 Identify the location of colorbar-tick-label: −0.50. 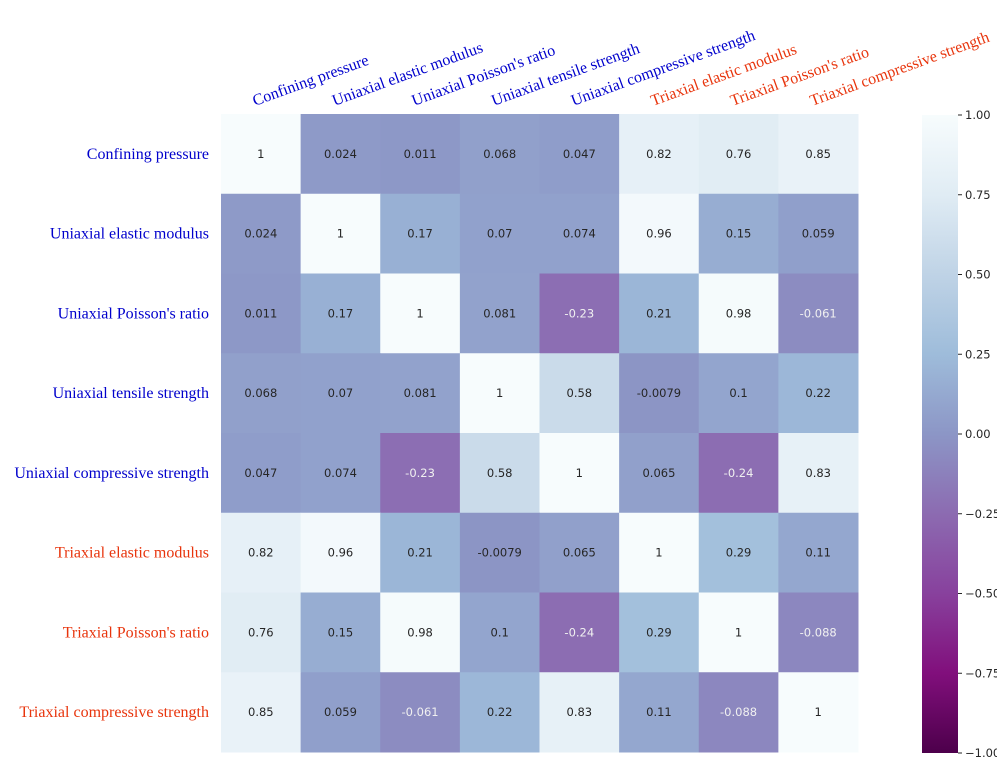
(981, 594).